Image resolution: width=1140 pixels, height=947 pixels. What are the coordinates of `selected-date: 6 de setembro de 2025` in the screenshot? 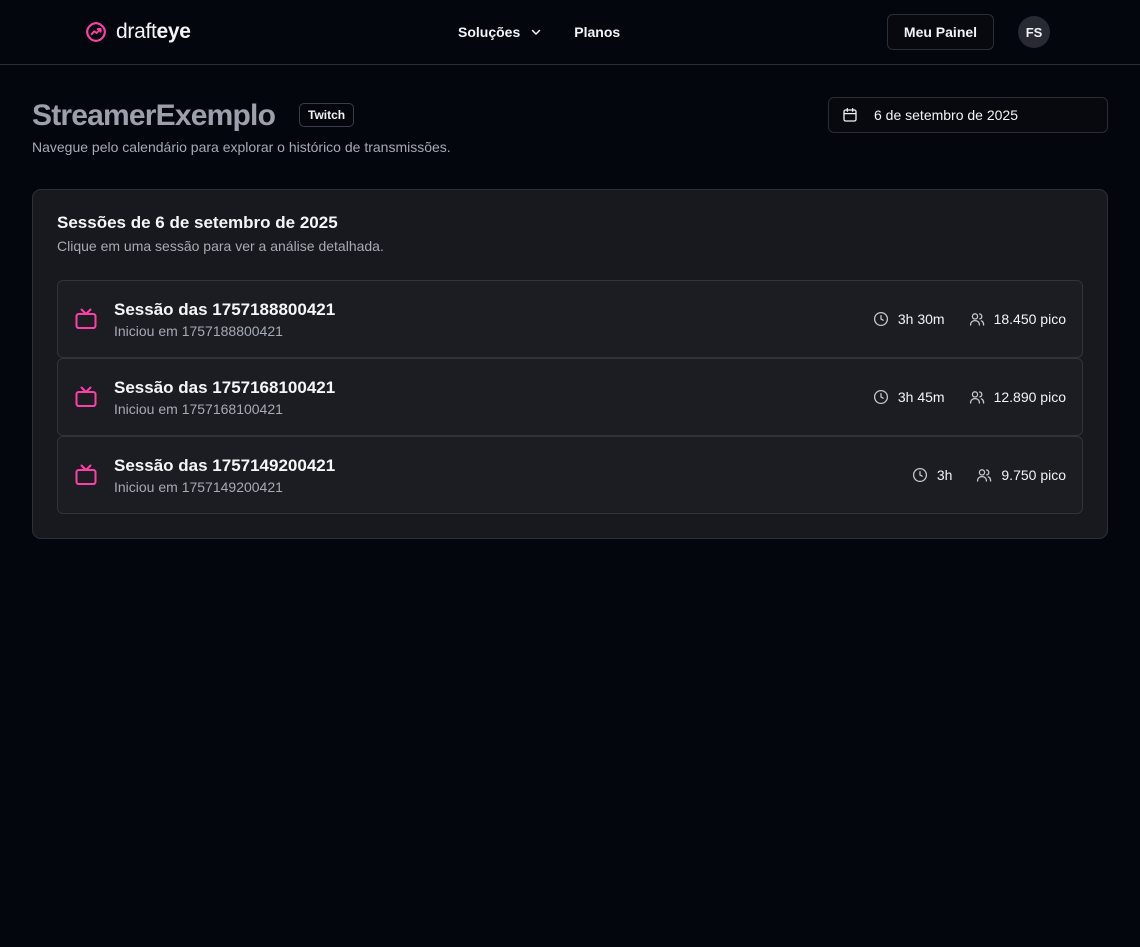 It's located at (946, 115).